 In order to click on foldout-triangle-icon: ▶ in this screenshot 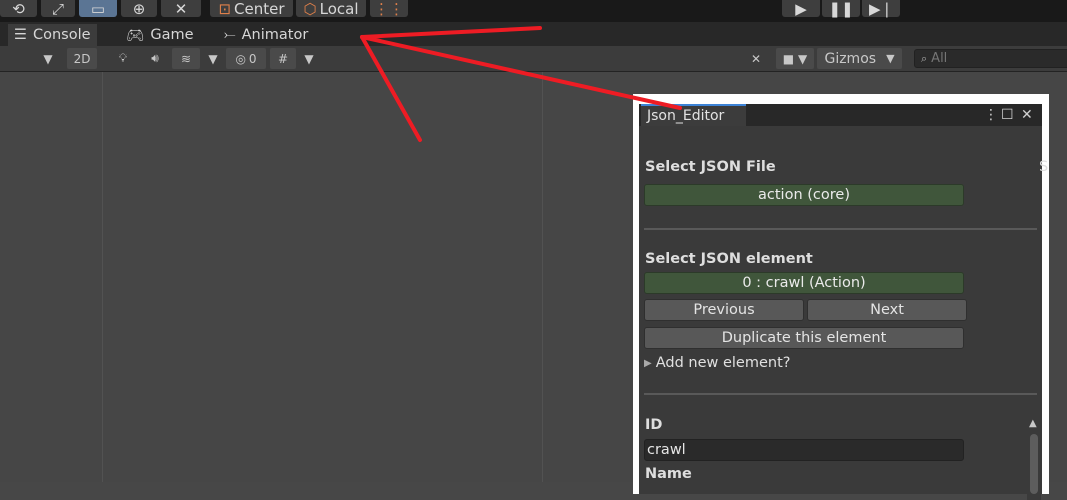, I will do `click(648, 363)`.